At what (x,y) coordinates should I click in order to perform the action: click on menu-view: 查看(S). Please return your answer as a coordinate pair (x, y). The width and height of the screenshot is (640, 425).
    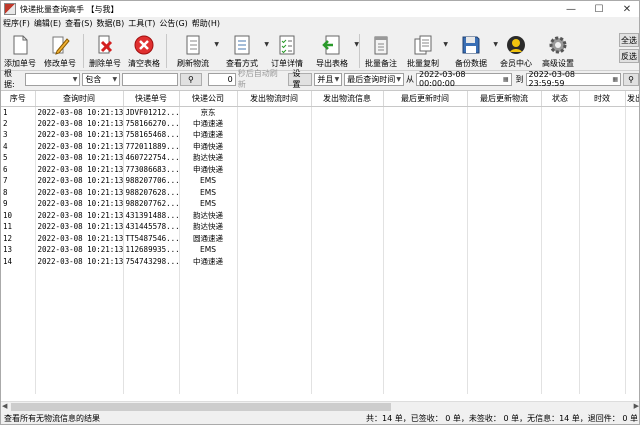
    Looking at the image, I should click on (78, 23).